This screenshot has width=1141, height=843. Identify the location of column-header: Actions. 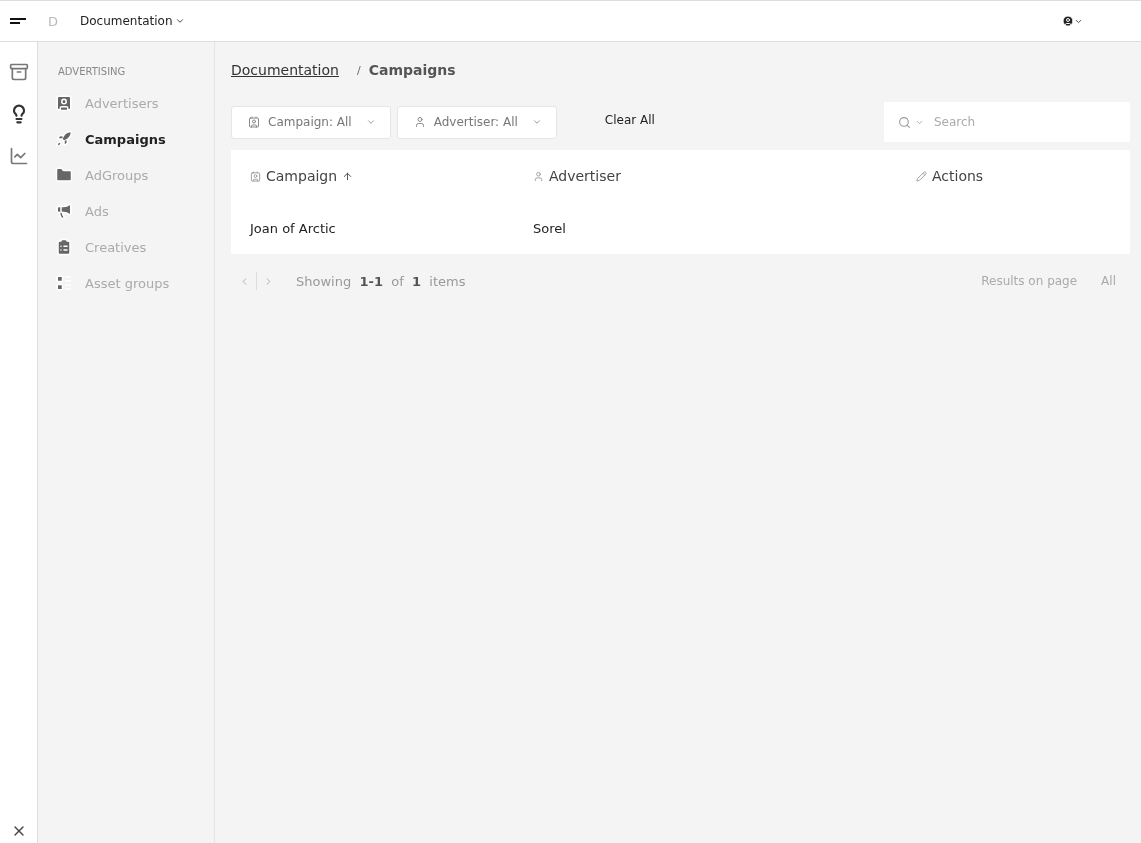
(1013, 176).